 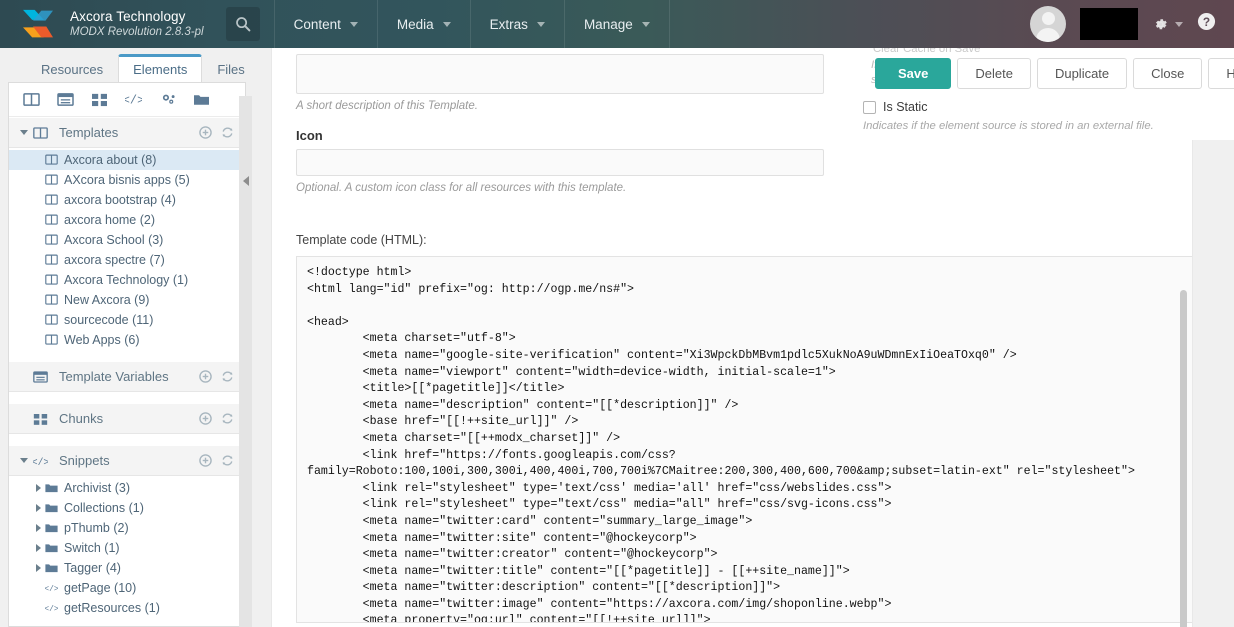 I want to click on tree-section-templates: Templates, so click(x=127, y=132).